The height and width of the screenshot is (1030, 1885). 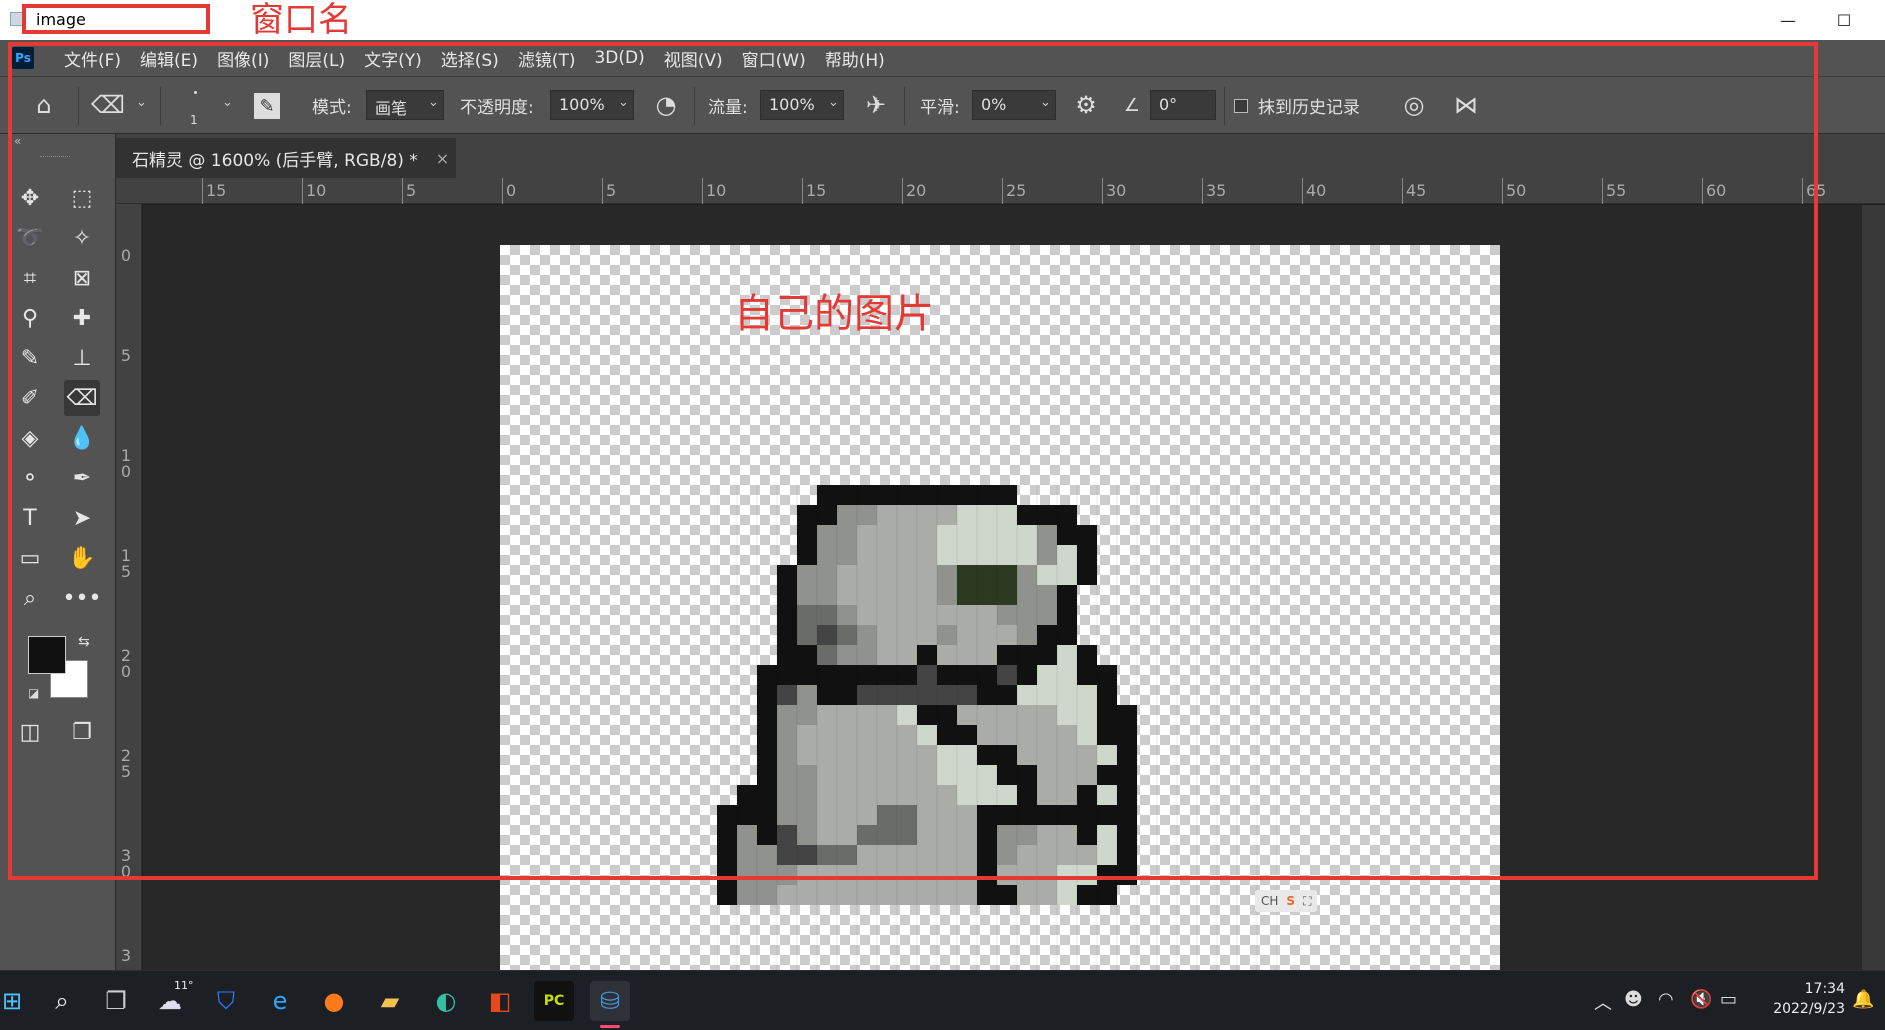 I want to click on pressure-size-icon: ◎, so click(x=1414, y=105).